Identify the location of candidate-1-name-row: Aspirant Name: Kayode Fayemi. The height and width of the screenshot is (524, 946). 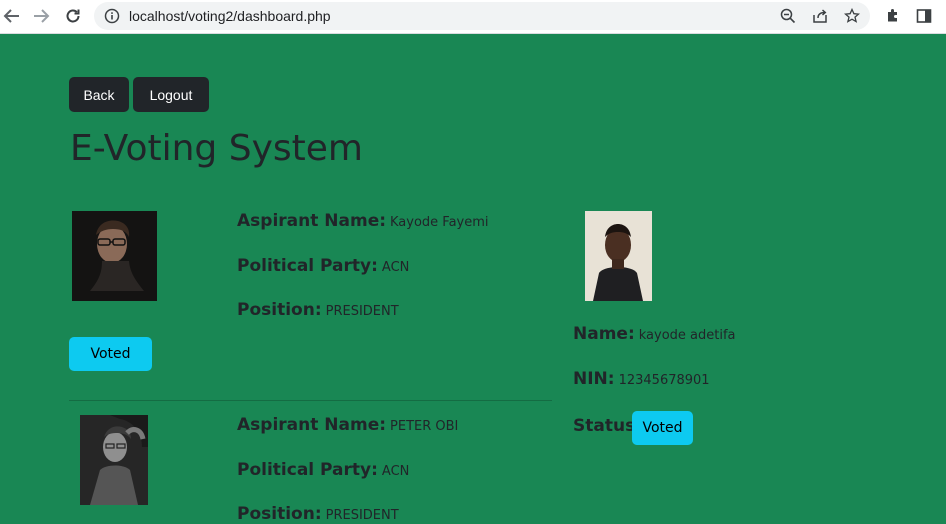
(363, 221).